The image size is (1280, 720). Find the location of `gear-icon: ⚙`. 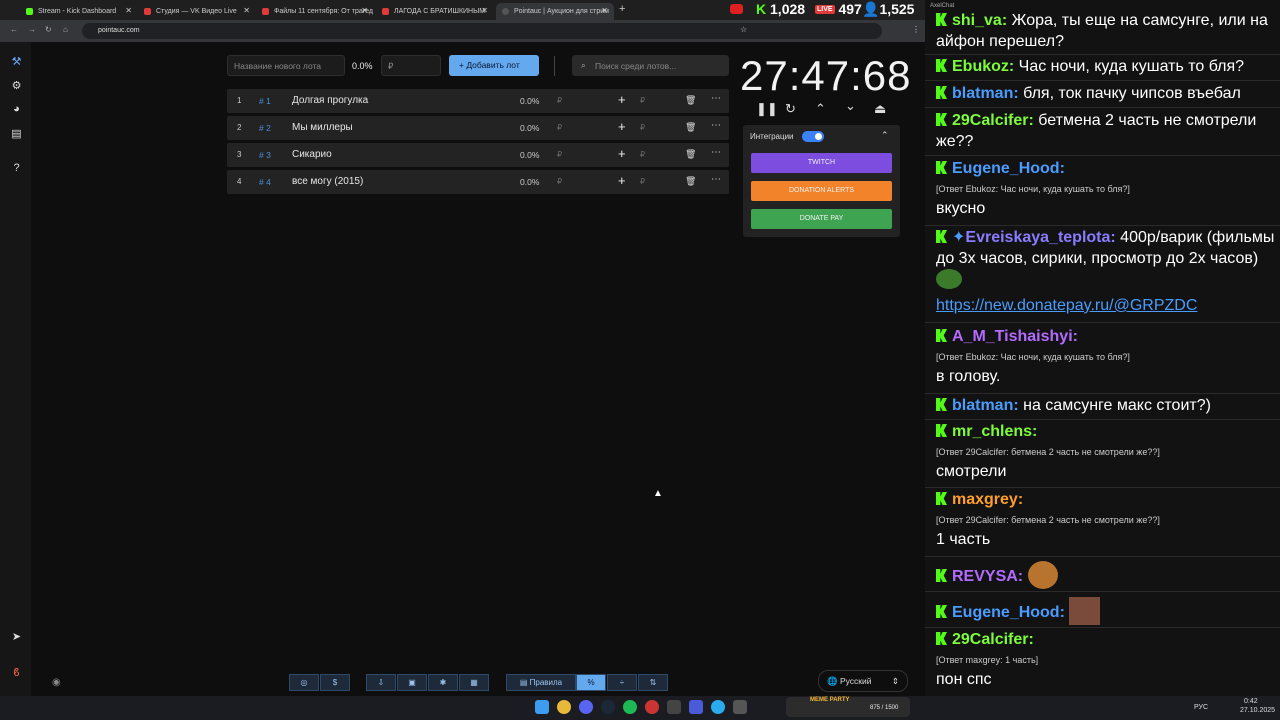

gear-icon: ⚙ is located at coordinates (16, 85).